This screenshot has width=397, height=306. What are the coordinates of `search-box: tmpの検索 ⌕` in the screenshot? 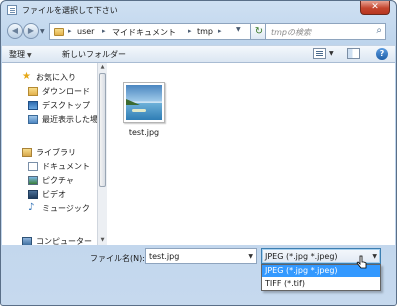 It's located at (325, 31).